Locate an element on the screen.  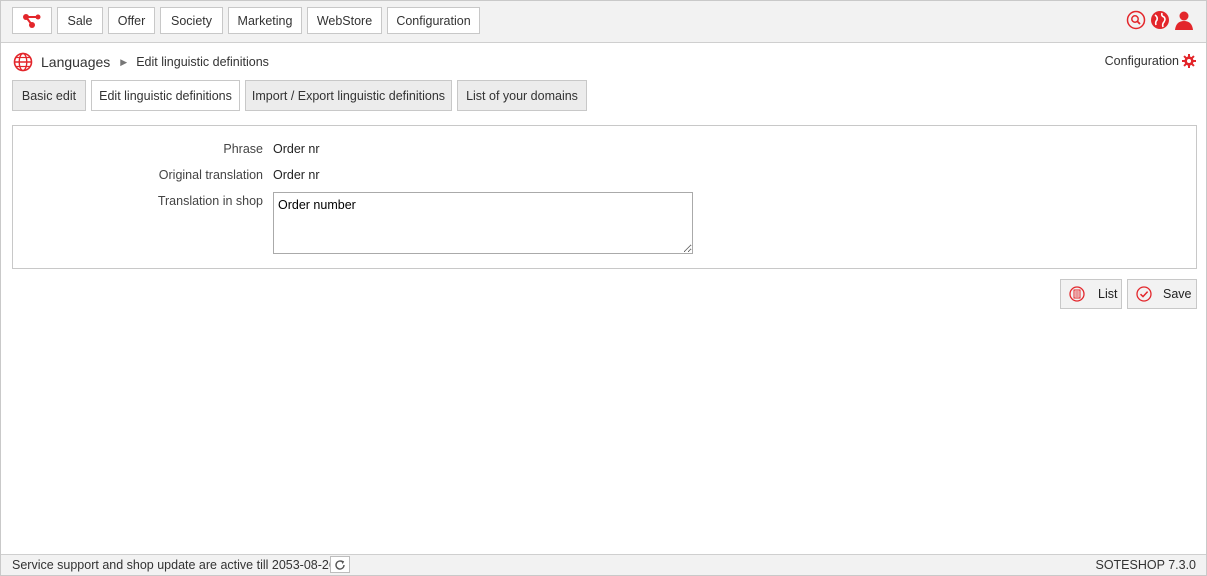
breadcrumb-arrow-icon: ▶ is located at coordinates (124, 61).